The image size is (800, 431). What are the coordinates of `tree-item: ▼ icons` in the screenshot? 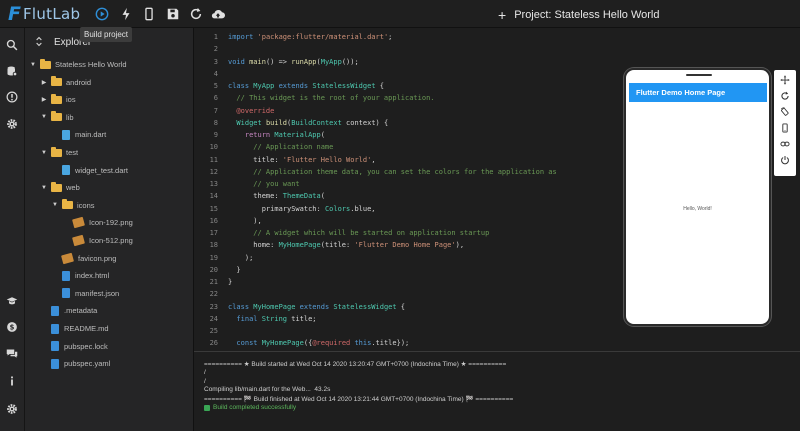 It's located at (60, 205).